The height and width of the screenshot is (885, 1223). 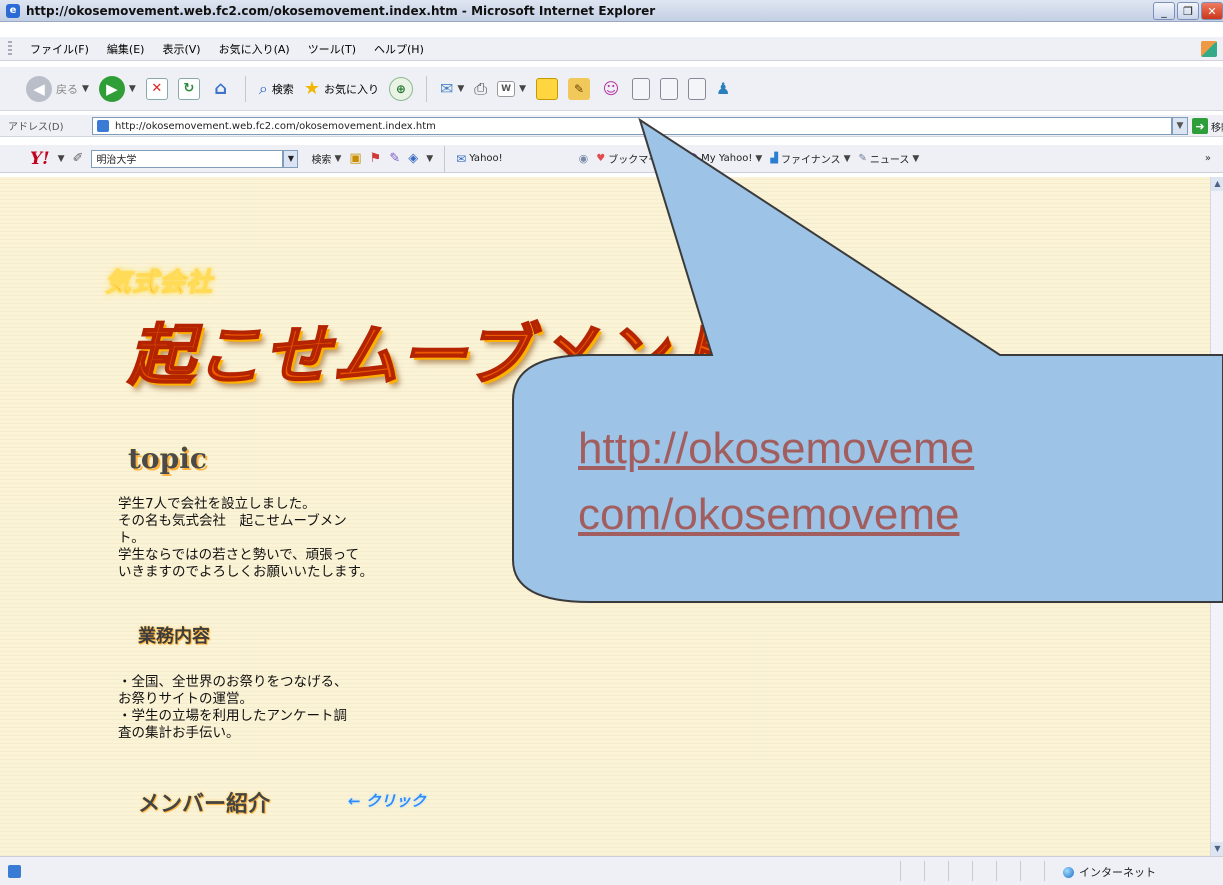 I want to click on scroll-up-icon: ▲, so click(x=1217, y=184).